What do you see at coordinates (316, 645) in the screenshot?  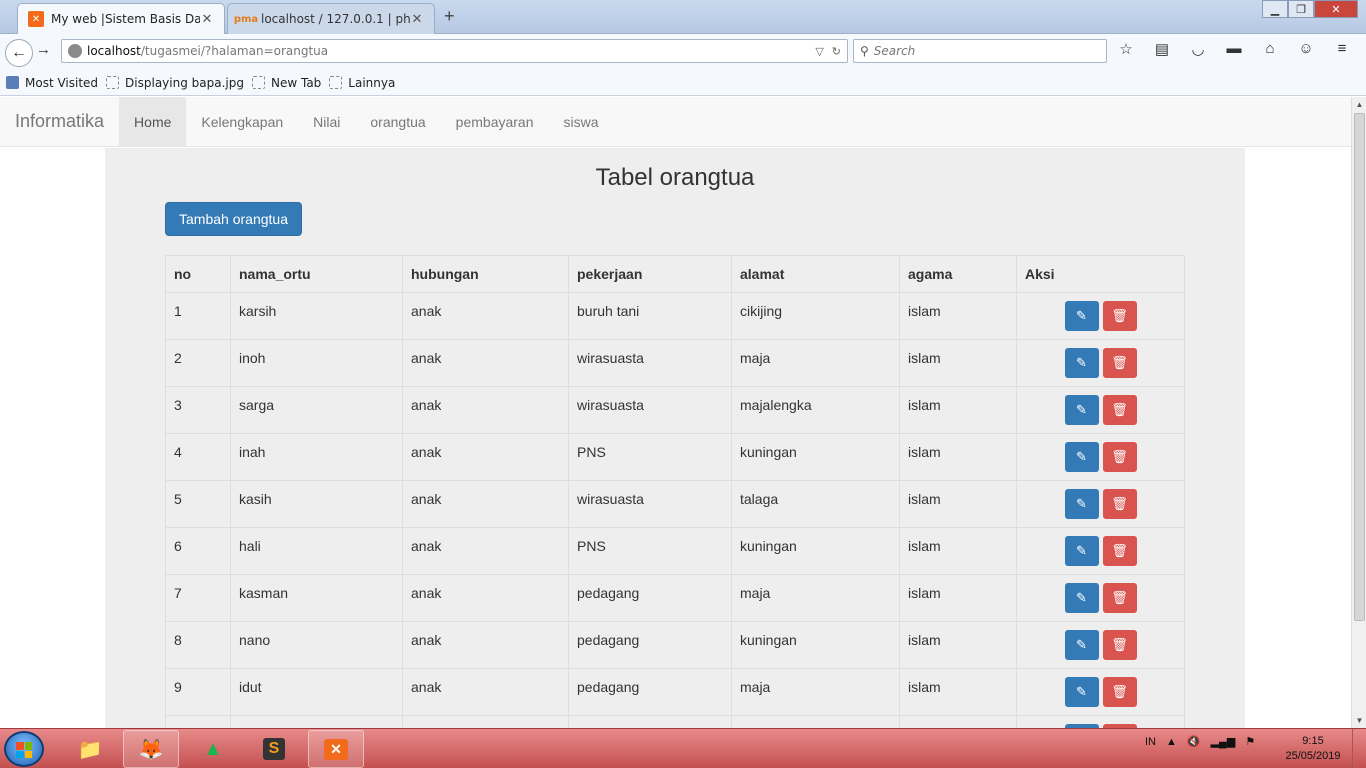 I see `cell-nama-ortu: nano` at bounding box center [316, 645].